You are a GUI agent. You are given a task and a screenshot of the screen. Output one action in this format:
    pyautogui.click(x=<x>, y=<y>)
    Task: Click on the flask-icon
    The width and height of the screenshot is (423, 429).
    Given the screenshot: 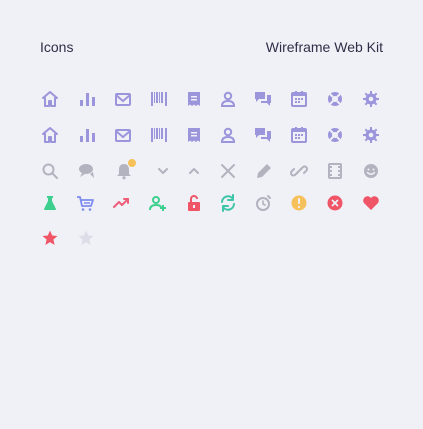 What is the action you would take?
    pyautogui.click(x=50, y=203)
    